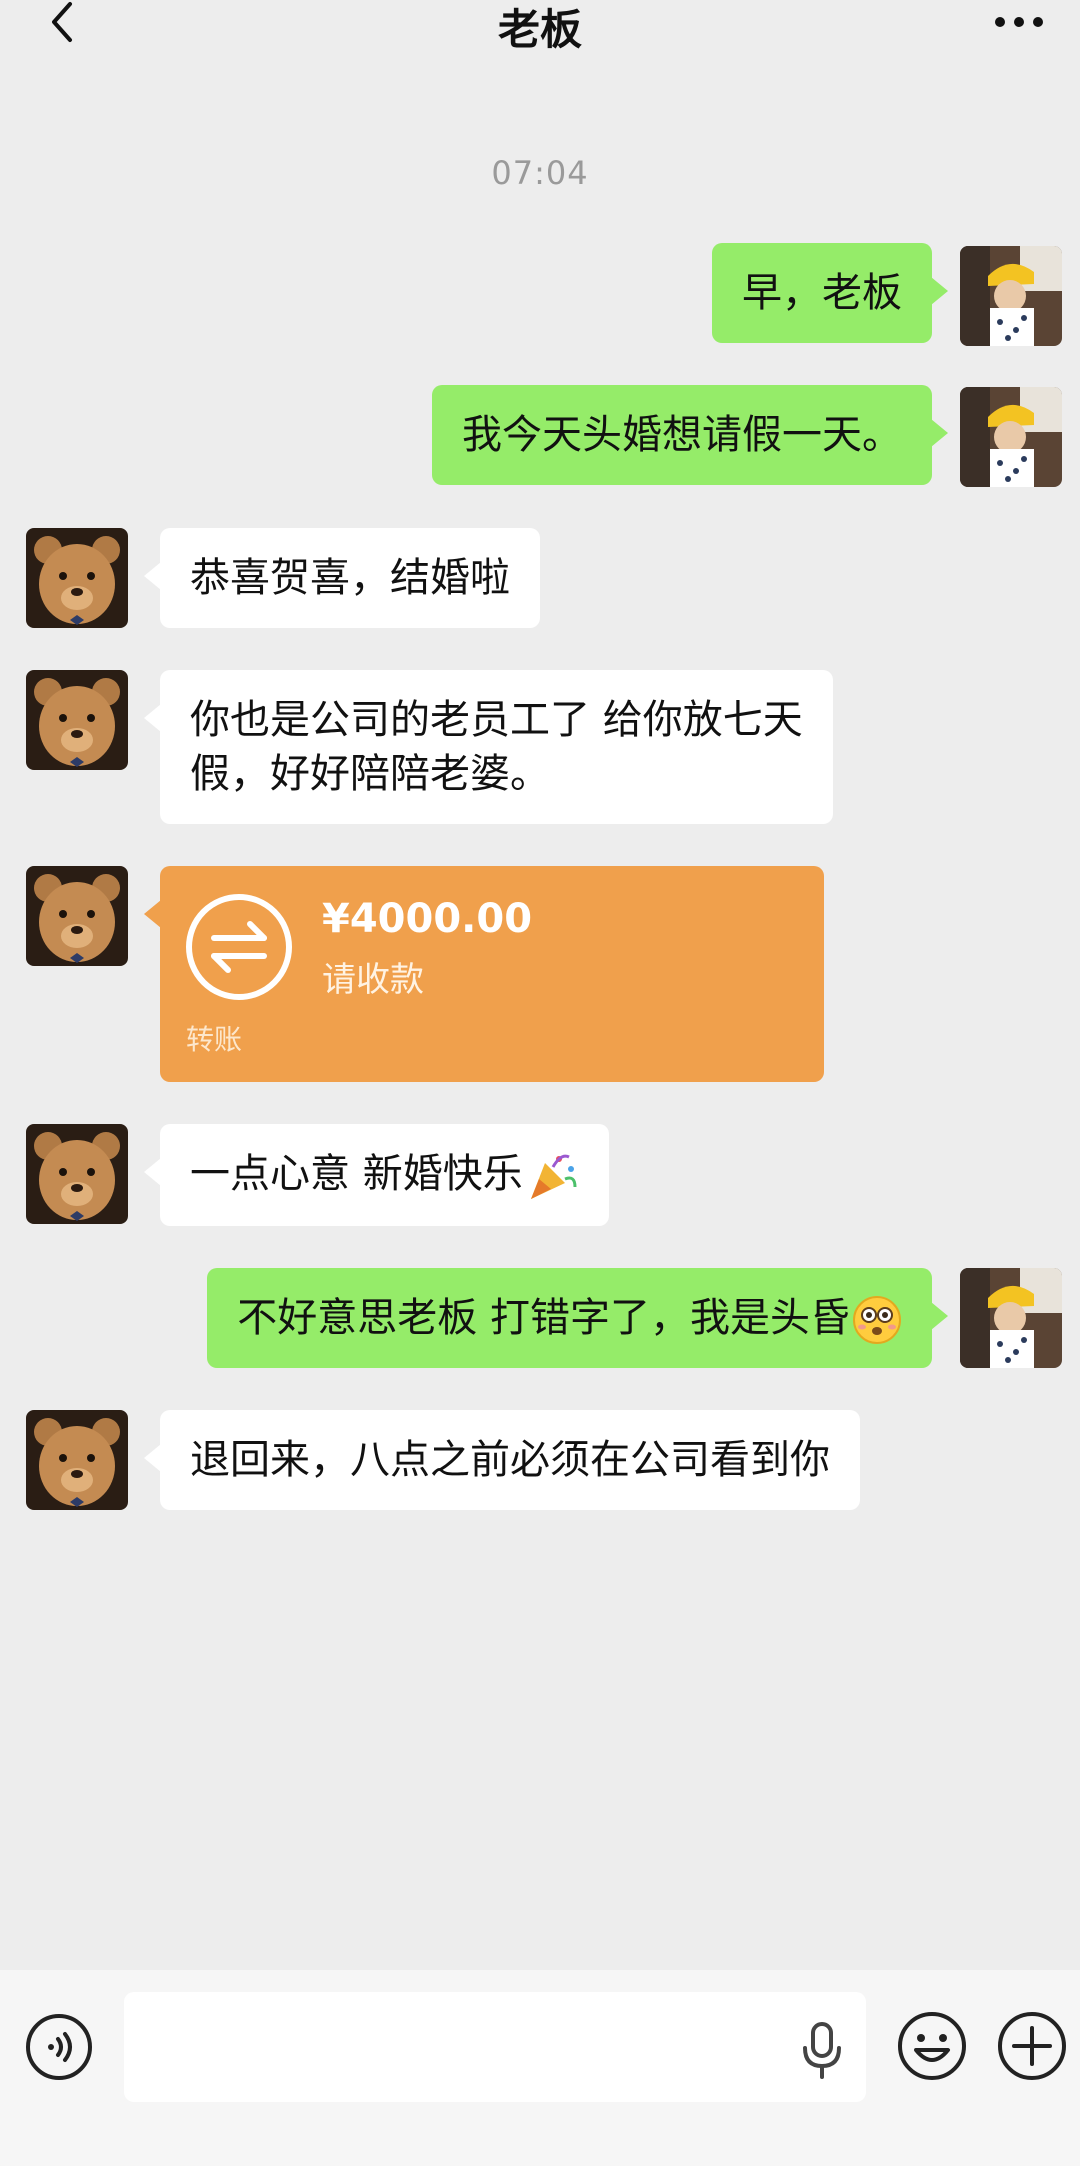 This screenshot has width=1080, height=2166. I want to click on mic-button, so click(822, 2051).